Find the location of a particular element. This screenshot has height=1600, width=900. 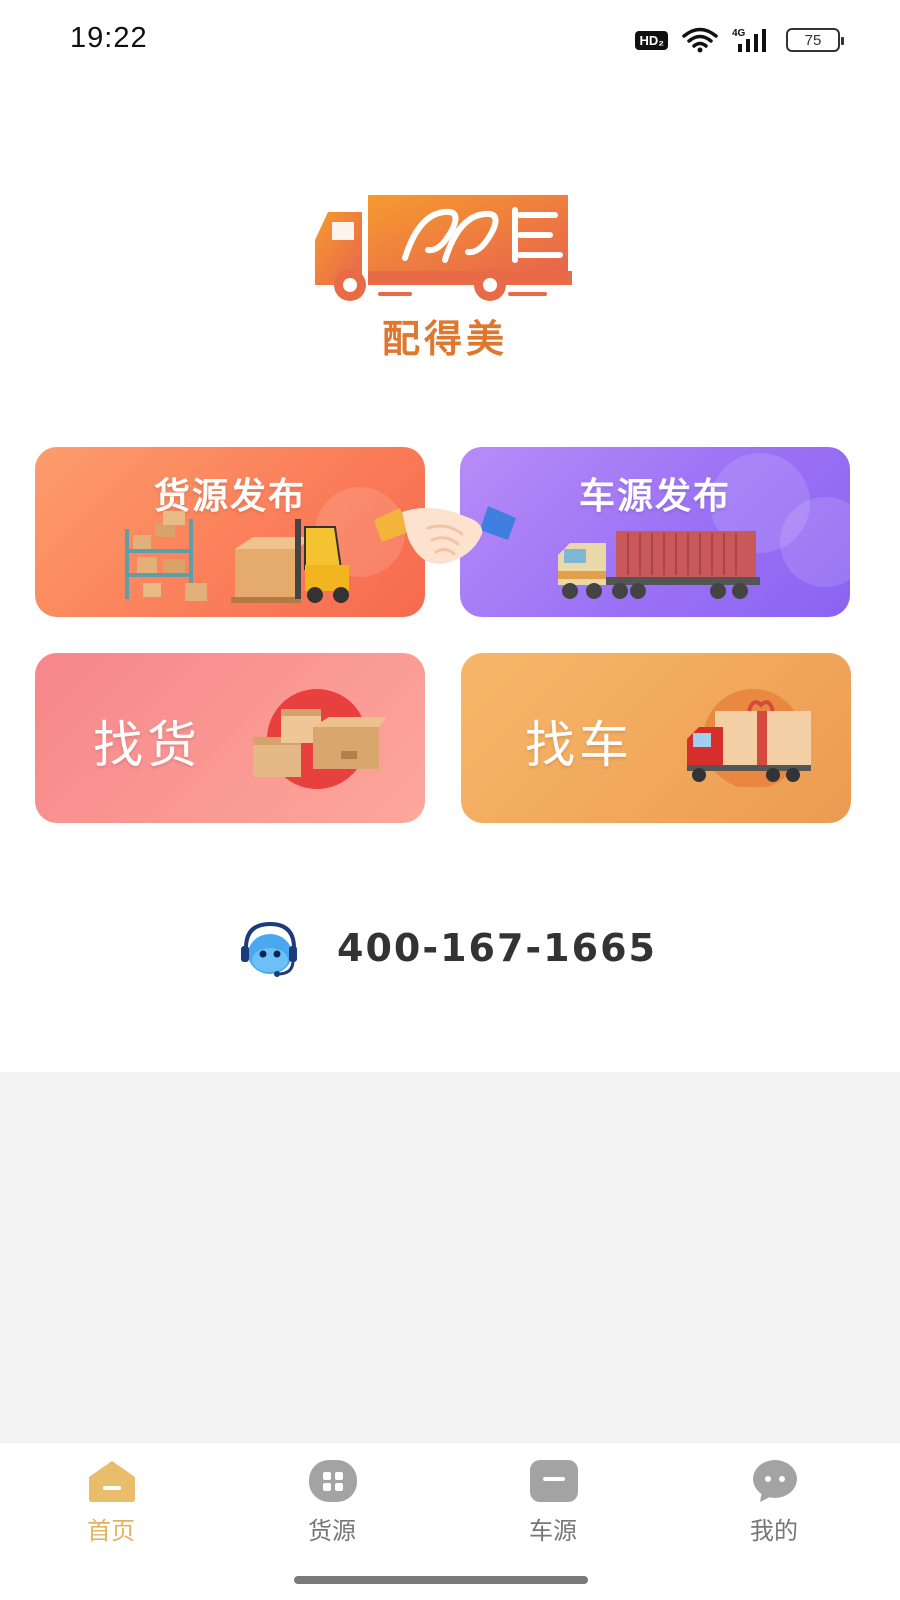

find-cargo-card: 找货 is located at coordinates (230, 738).